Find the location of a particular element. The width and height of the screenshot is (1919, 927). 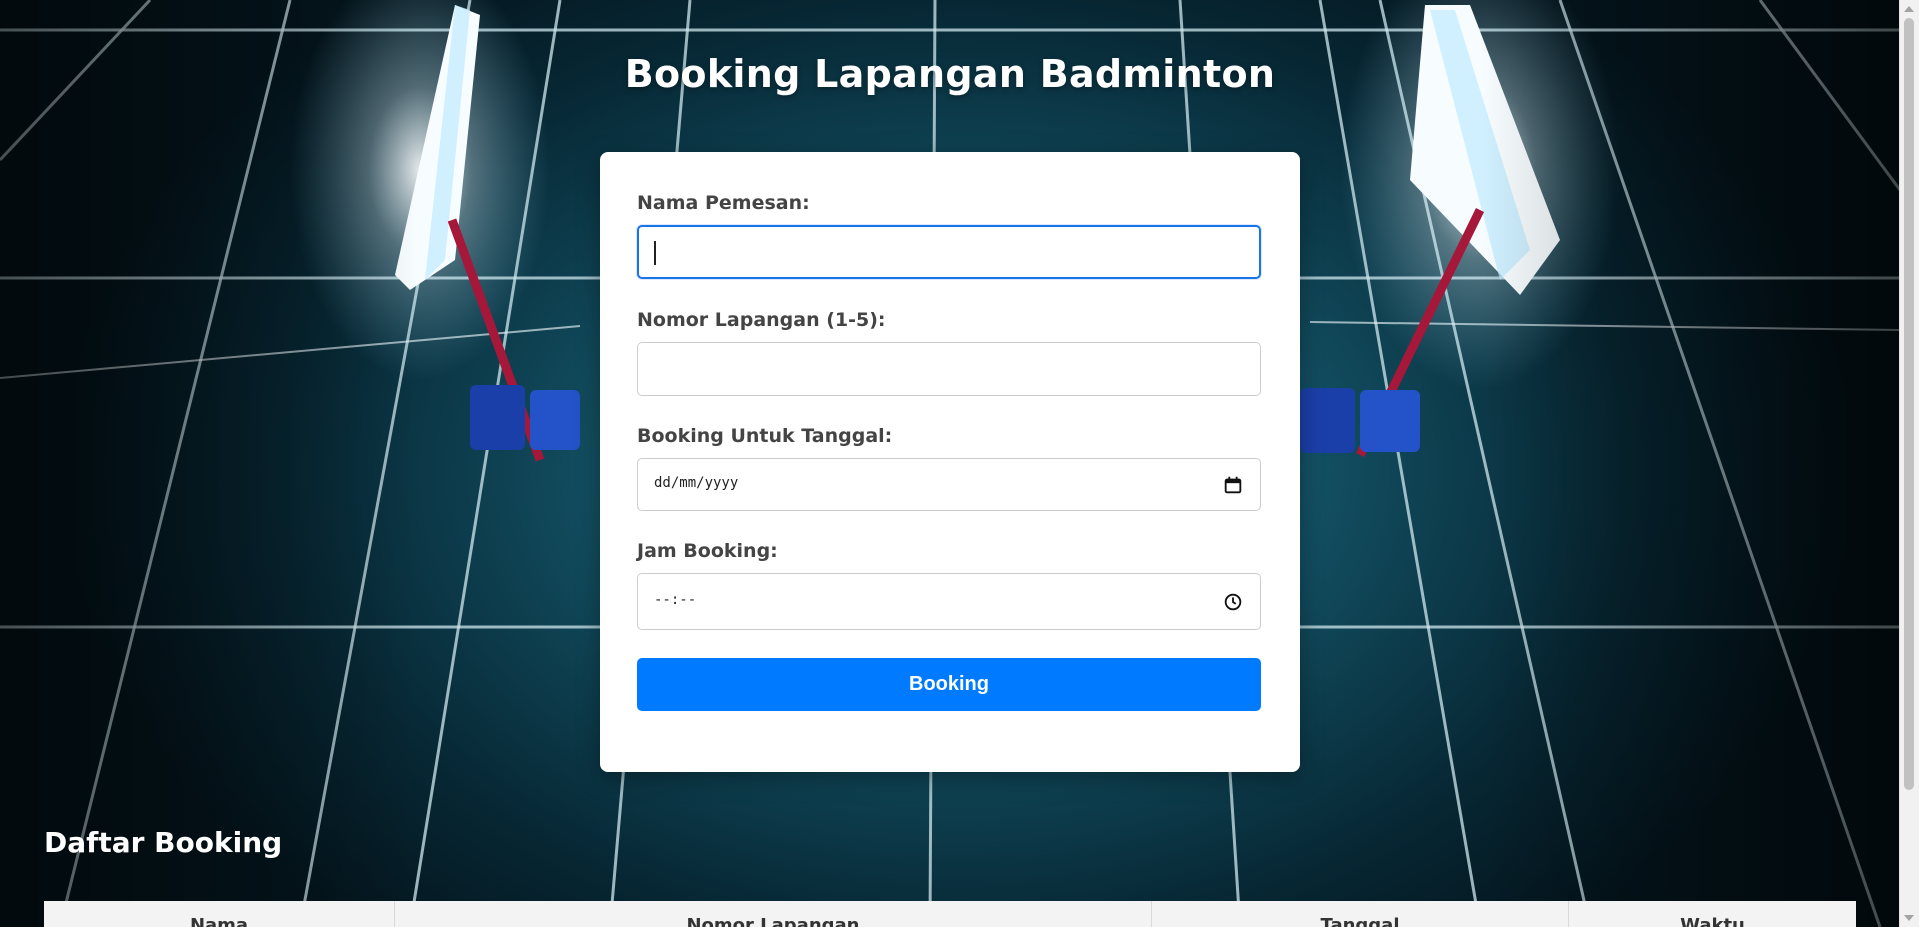

name-input is located at coordinates (949, 252).